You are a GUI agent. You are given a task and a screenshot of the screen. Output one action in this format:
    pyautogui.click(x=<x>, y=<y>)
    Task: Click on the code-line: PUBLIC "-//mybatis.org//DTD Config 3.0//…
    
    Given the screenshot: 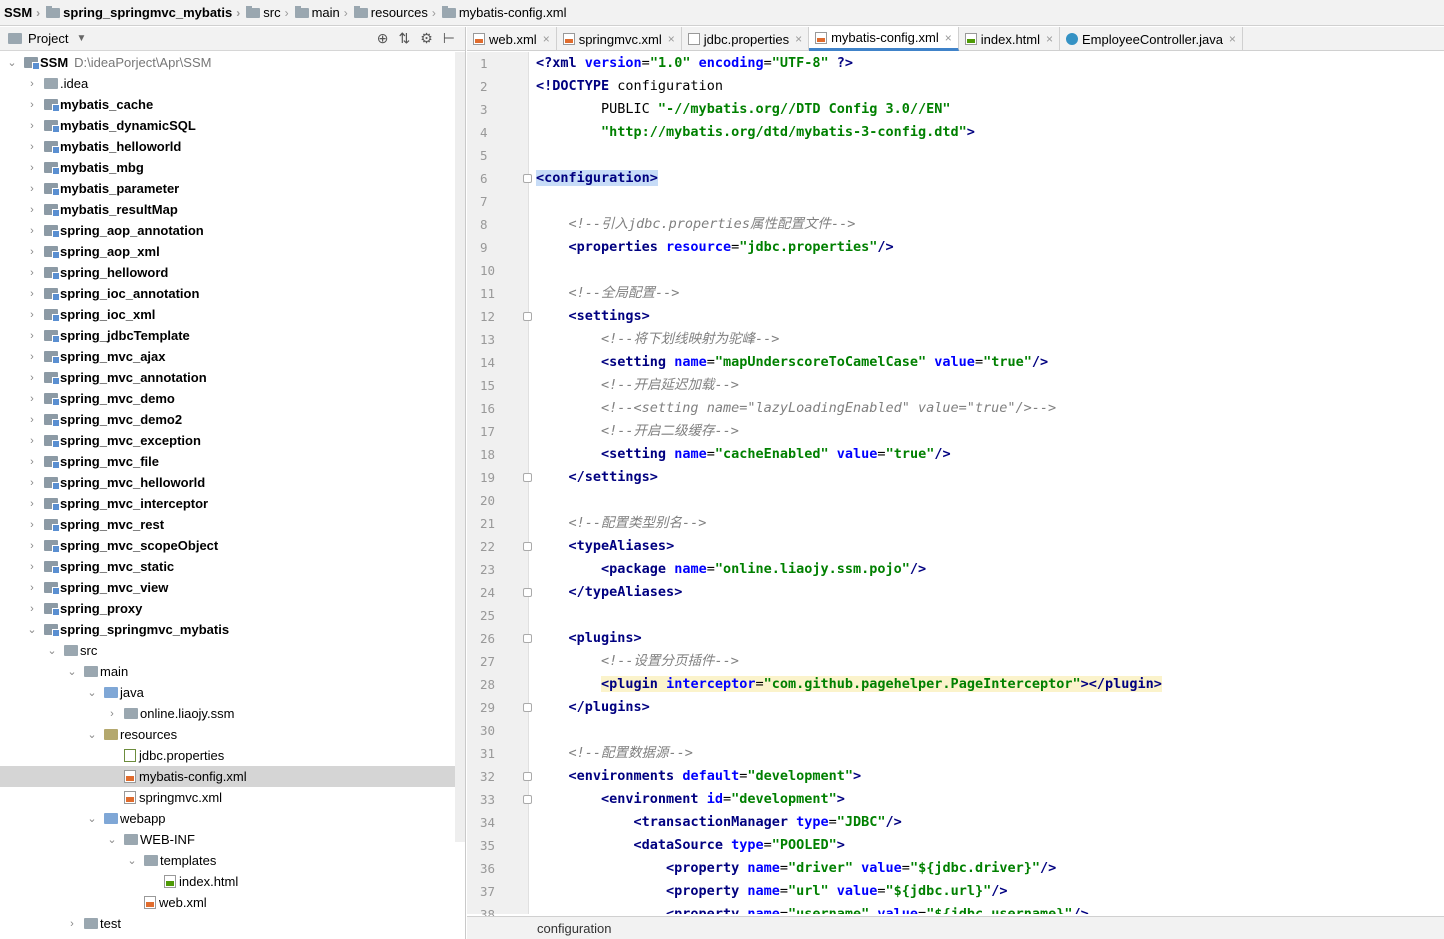 What is the action you would take?
    pyautogui.click(x=987, y=109)
    